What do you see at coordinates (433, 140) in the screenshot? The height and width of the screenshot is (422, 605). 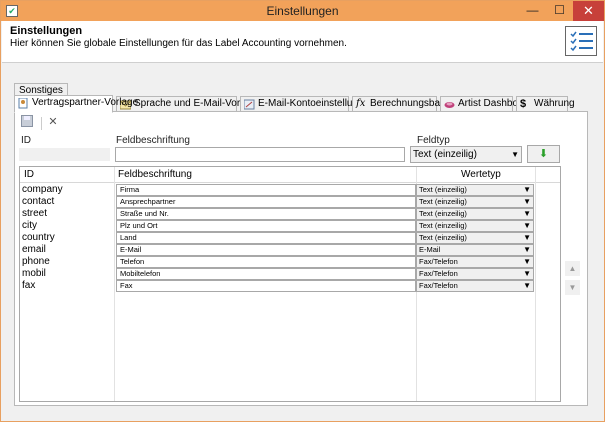 I see `feldtyp-label: Feldtyp` at bounding box center [433, 140].